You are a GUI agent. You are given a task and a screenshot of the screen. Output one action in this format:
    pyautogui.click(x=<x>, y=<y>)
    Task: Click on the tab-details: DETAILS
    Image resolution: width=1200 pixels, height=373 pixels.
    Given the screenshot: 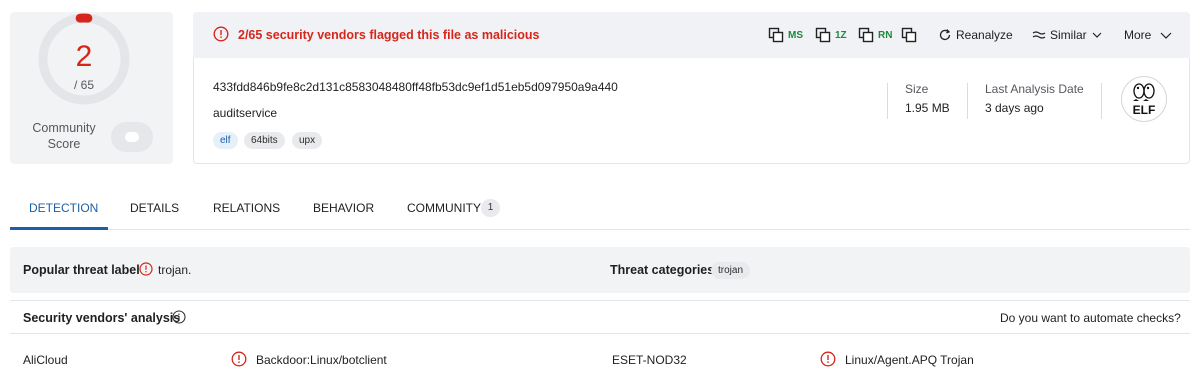 What is the action you would take?
    pyautogui.click(x=154, y=208)
    